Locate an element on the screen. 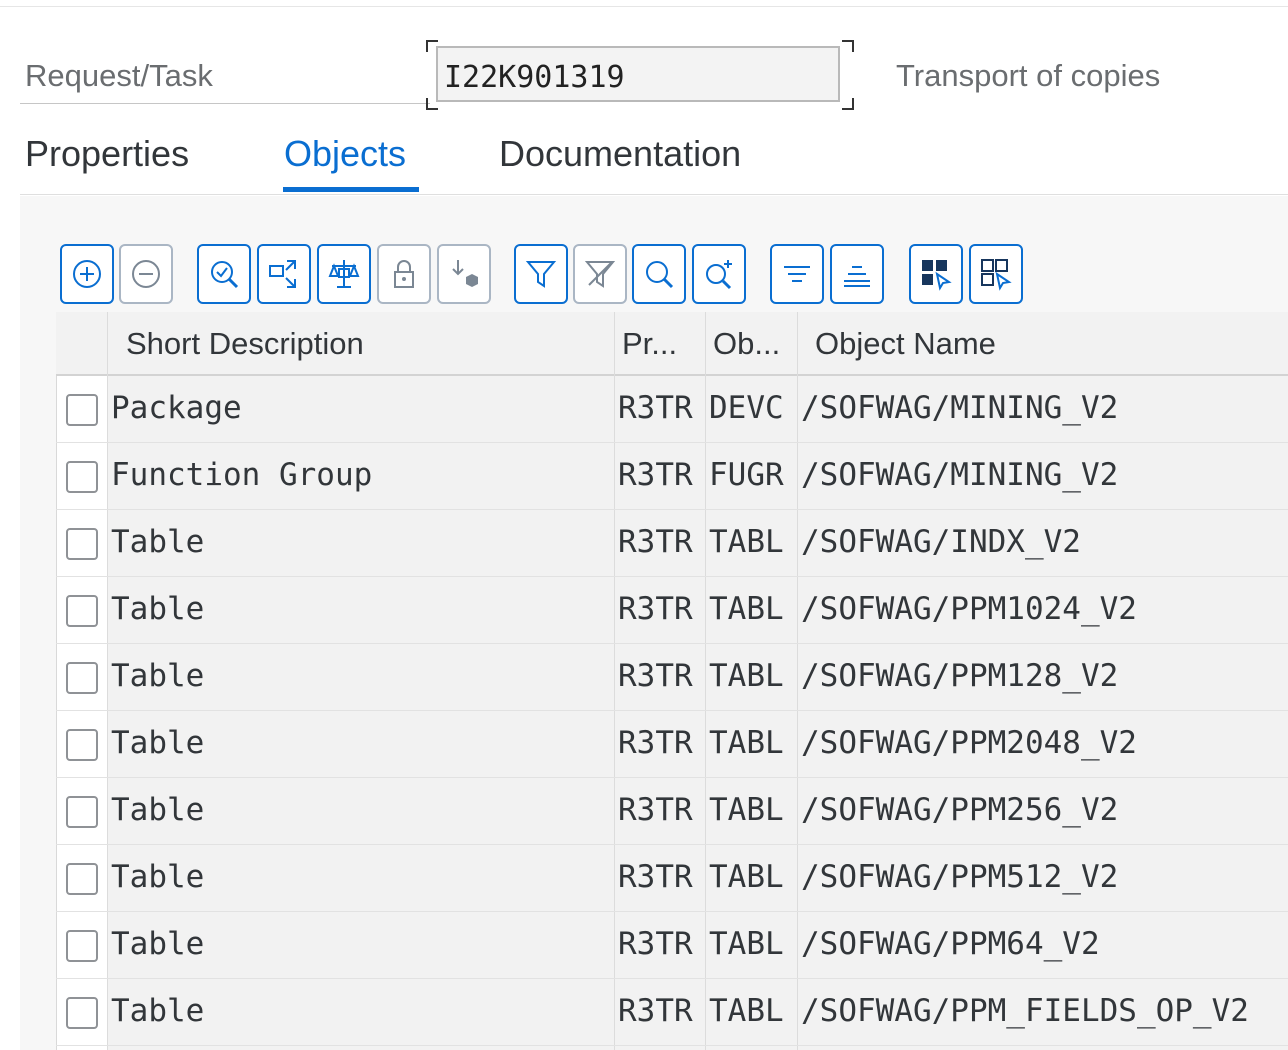  sort-descending-icon is located at coordinates (857, 276).